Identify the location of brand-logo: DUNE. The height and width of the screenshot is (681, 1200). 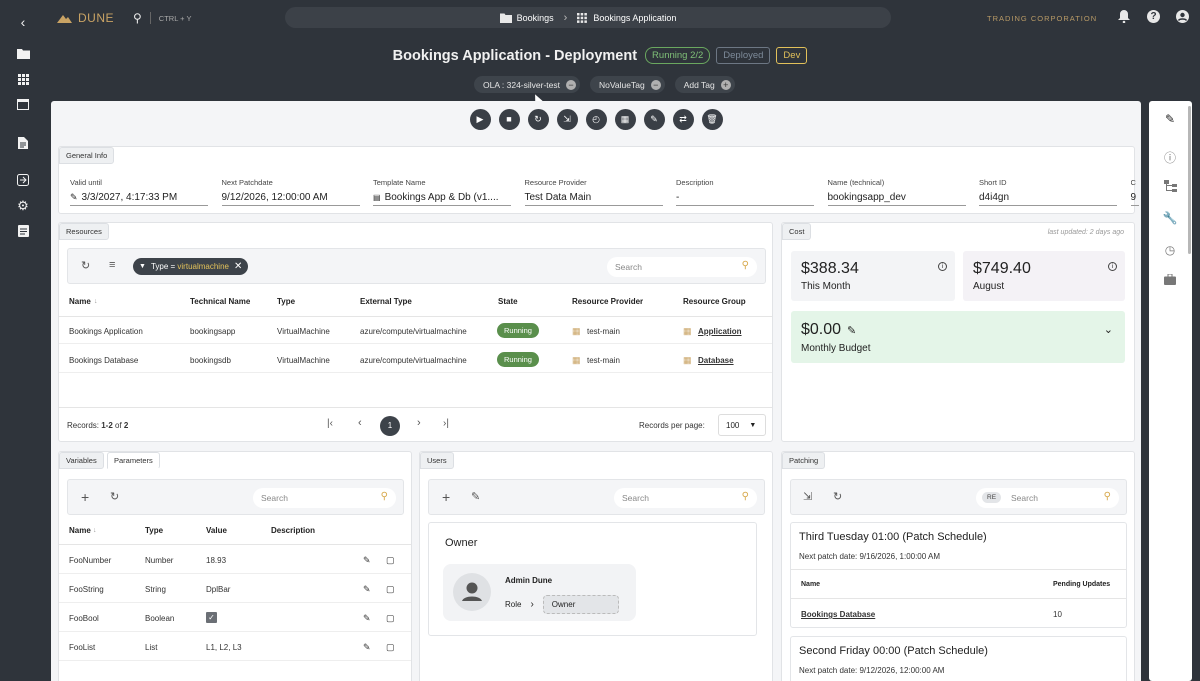
(85, 18).